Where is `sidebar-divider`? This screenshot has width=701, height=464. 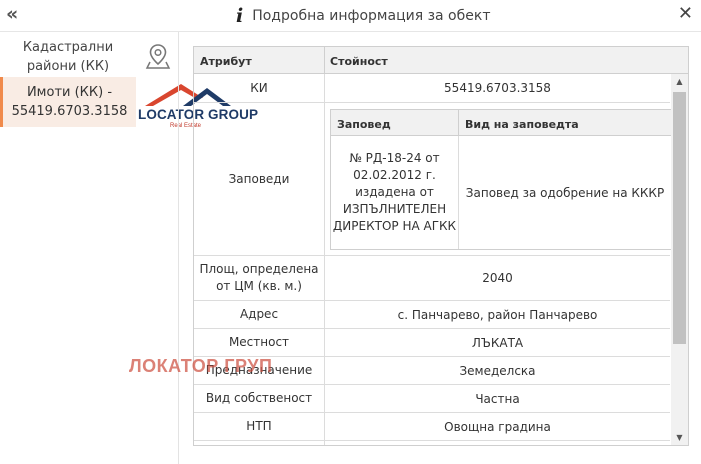 sidebar-divider is located at coordinates (178, 248).